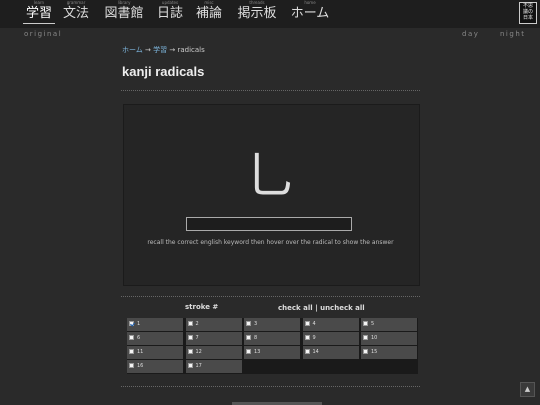 This screenshot has width=540, height=405. What do you see at coordinates (373, 324) in the screenshot?
I see `stroke-number-label: 5` at bounding box center [373, 324].